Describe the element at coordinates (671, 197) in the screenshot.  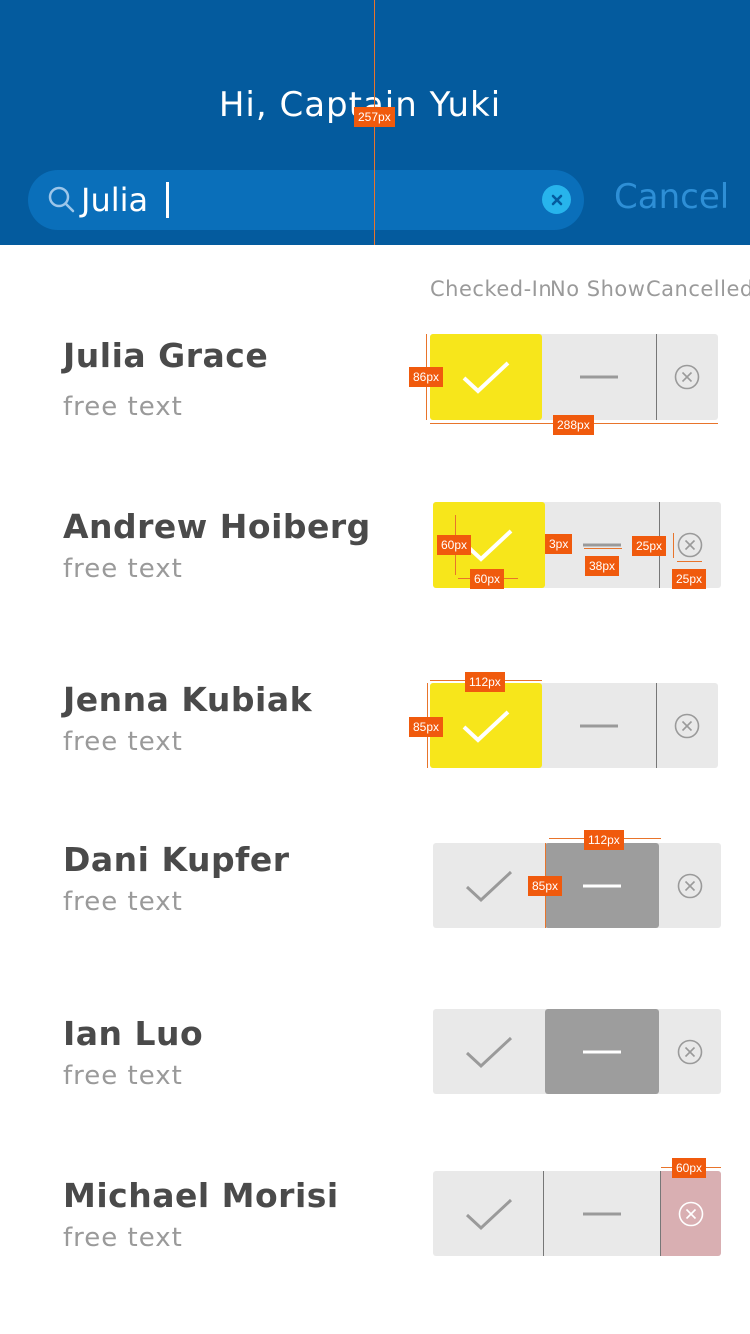
I see `cancel-button: Cancel` at that location.